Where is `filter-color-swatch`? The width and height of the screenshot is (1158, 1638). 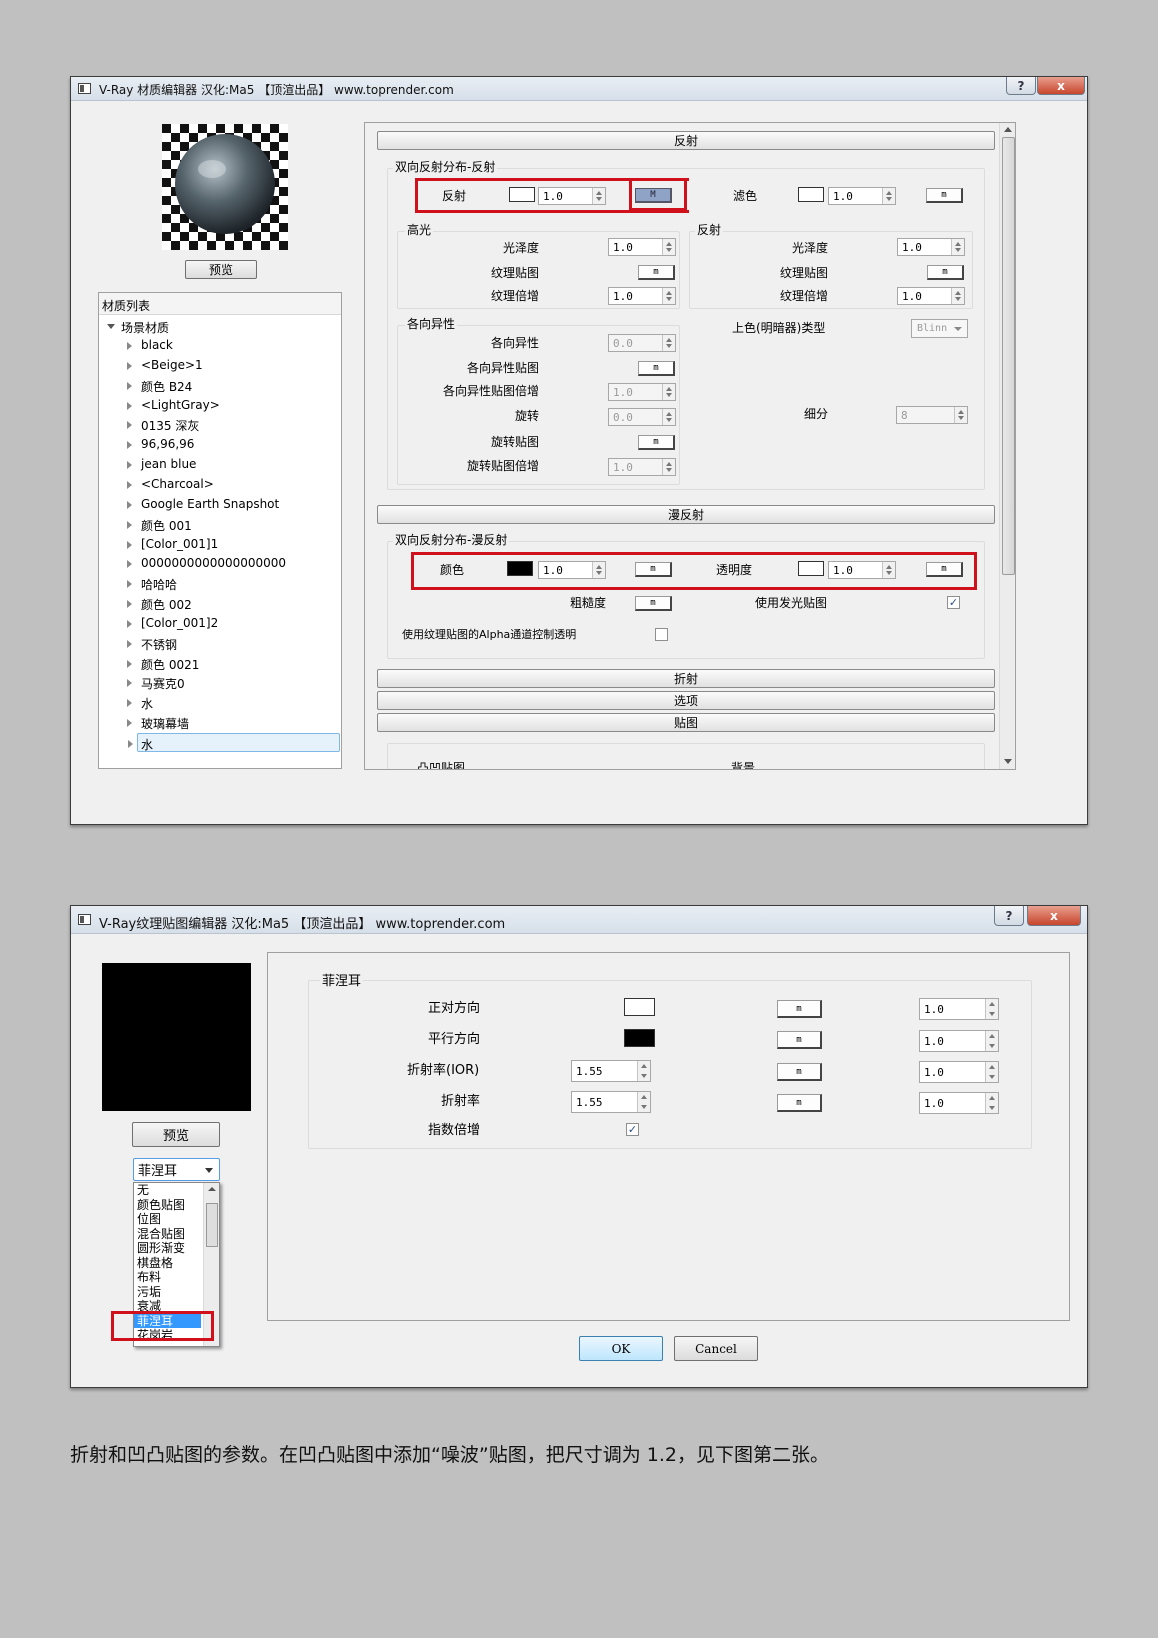 filter-color-swatch is located at coordinates (811, 194).